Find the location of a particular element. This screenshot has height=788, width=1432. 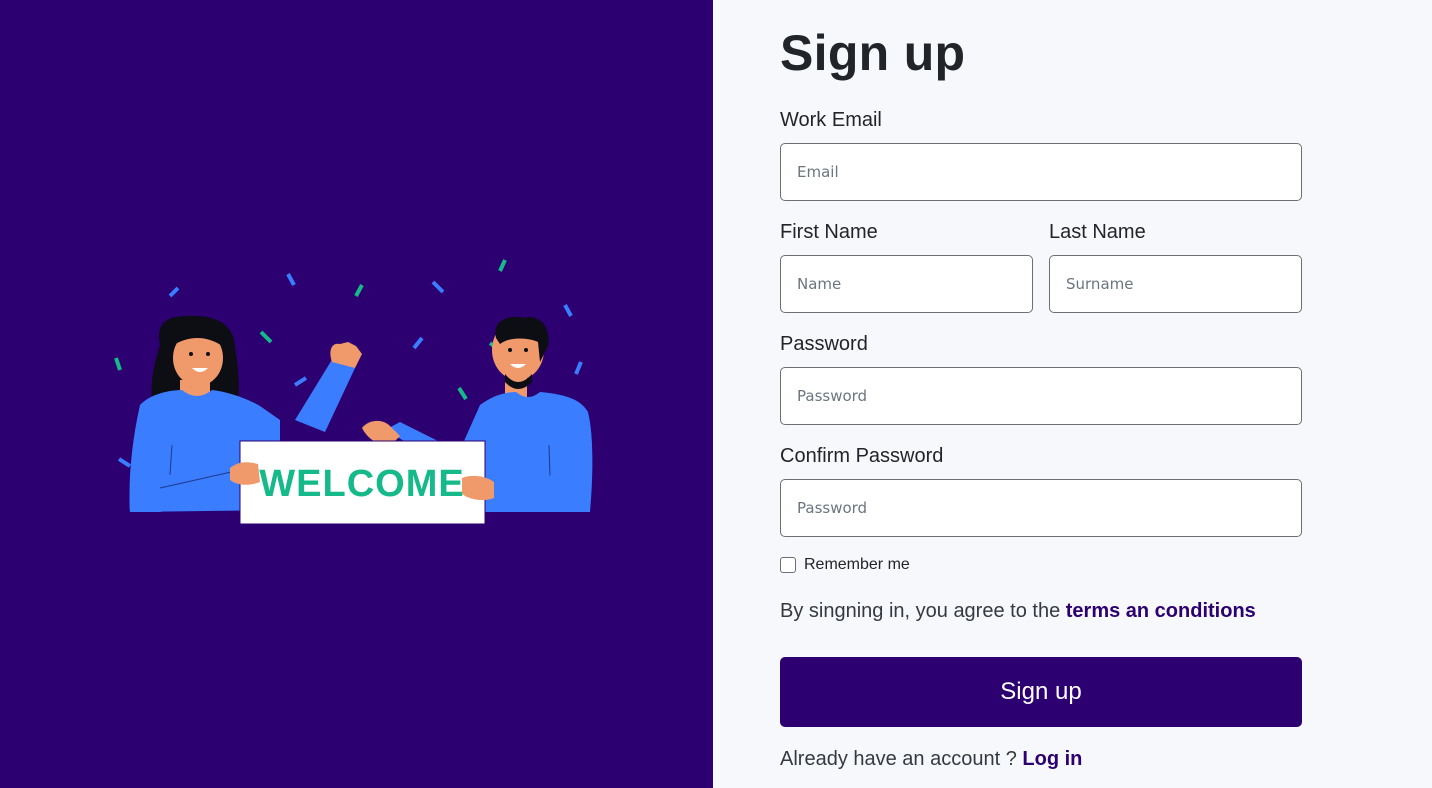

welcome-sign: WELCOME is located at coordinates (362, 482).